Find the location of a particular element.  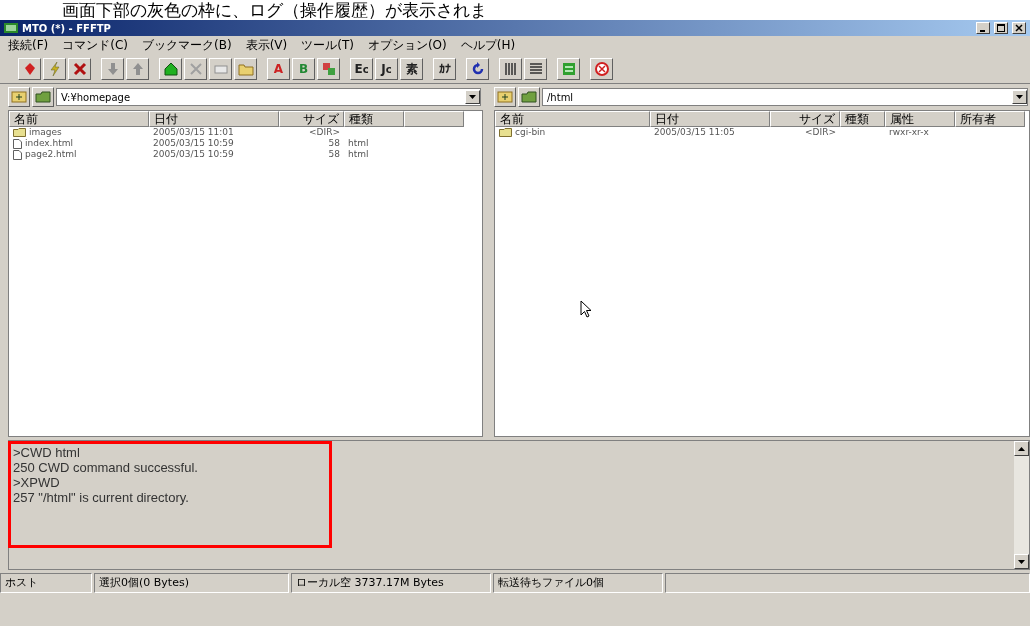

file-name: index.html is located at coordinates (49, 143).